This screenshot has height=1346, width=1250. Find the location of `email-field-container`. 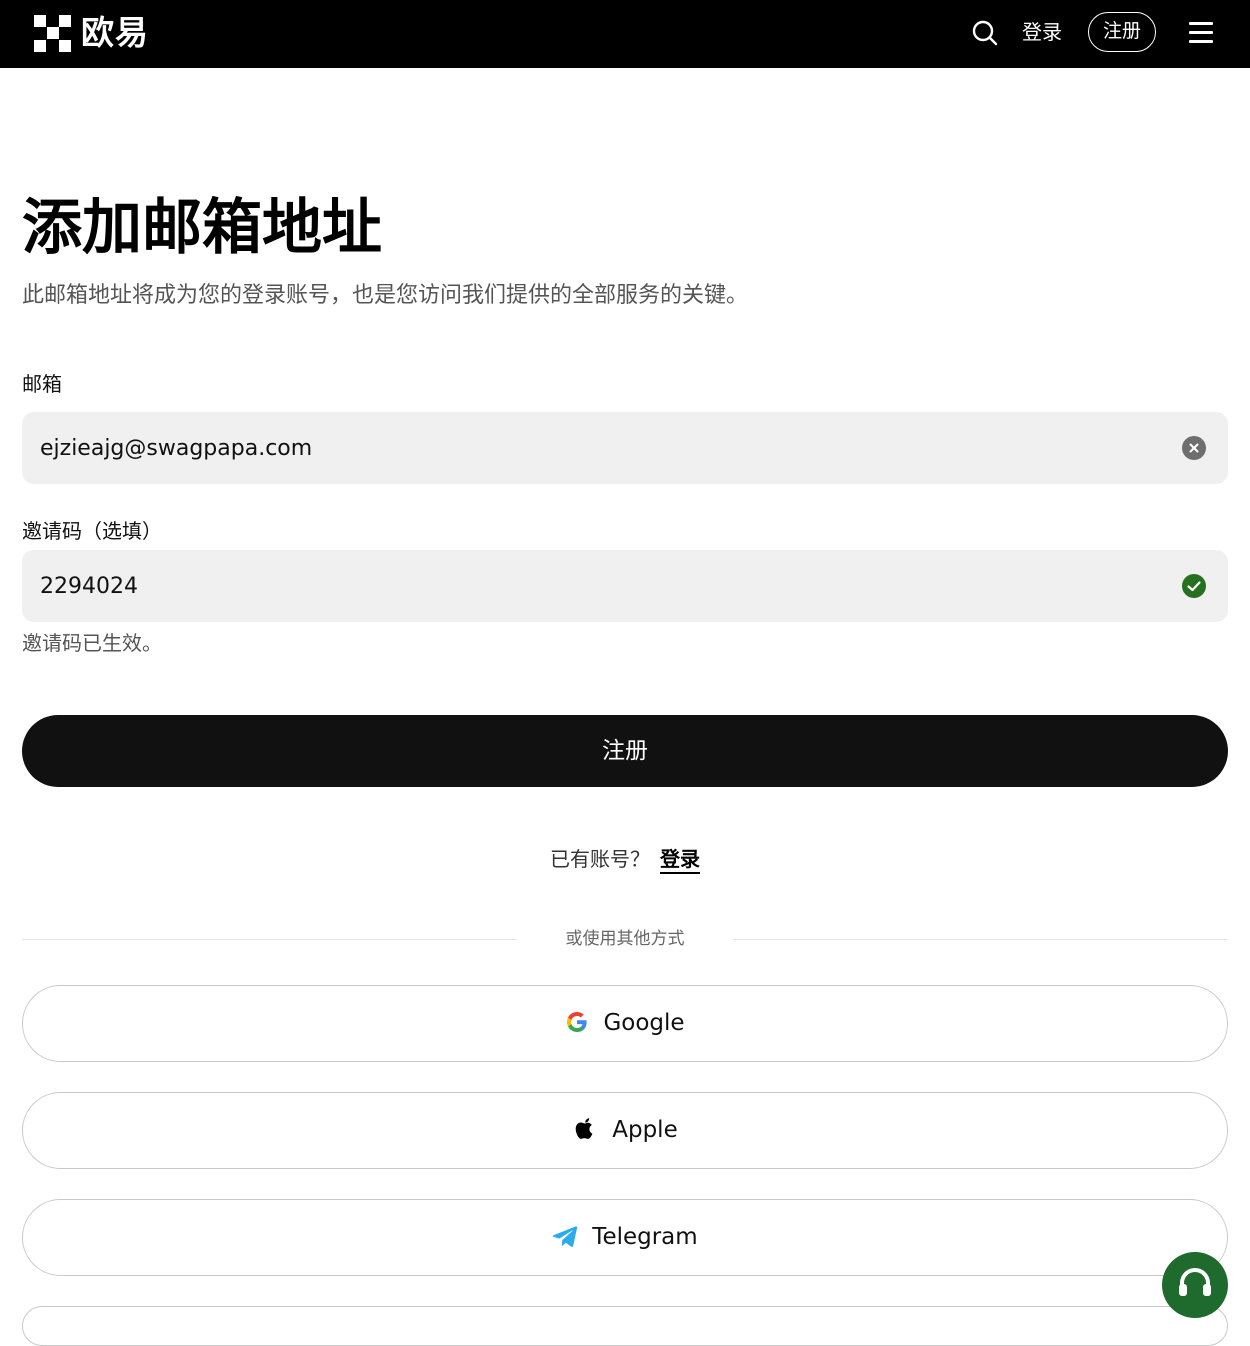

email-field-container is located at coordinates (625, 448).